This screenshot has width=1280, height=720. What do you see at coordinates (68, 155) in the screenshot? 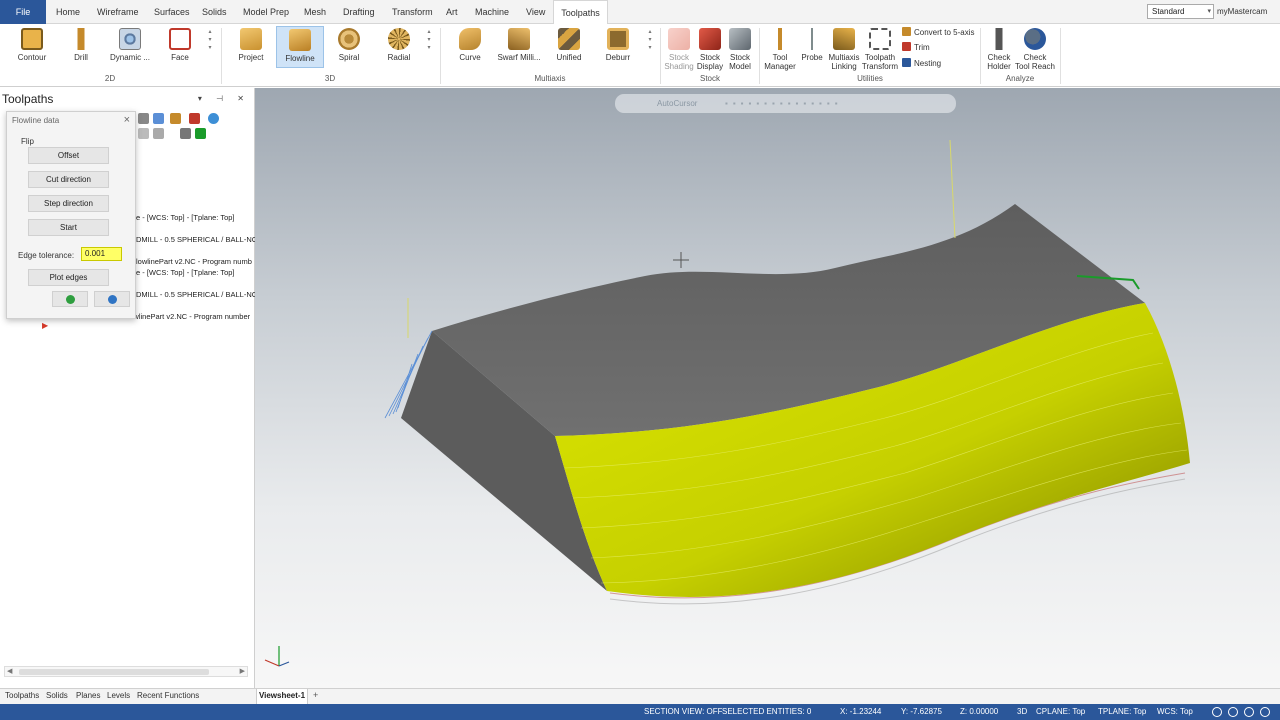
I see `offset-button: Offset` at bounding box center [68, 155].